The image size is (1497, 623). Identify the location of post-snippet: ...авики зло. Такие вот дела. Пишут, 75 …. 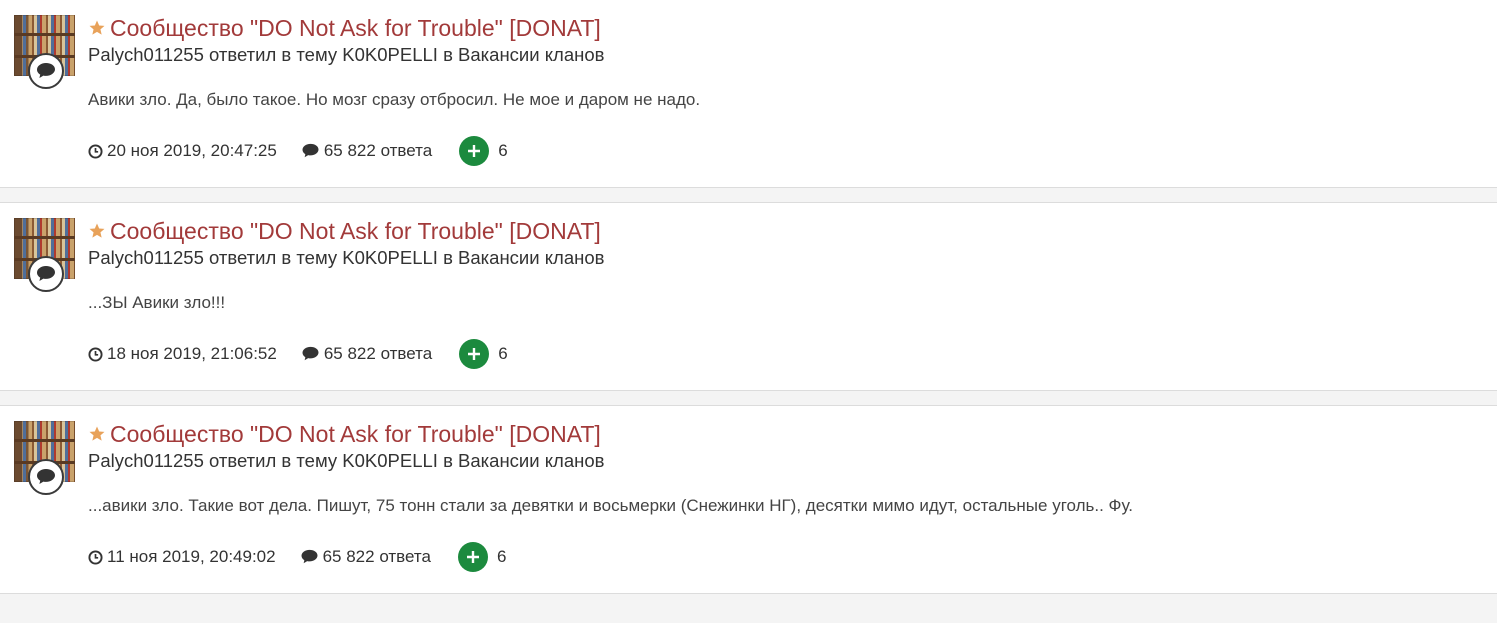
(610, 505).